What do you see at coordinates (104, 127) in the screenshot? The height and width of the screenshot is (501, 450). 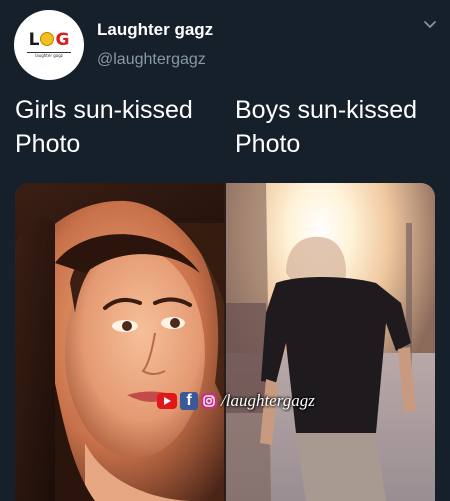 I see `caption-left: Girls sun-kissed Photo` at bounding box center [104, 127].